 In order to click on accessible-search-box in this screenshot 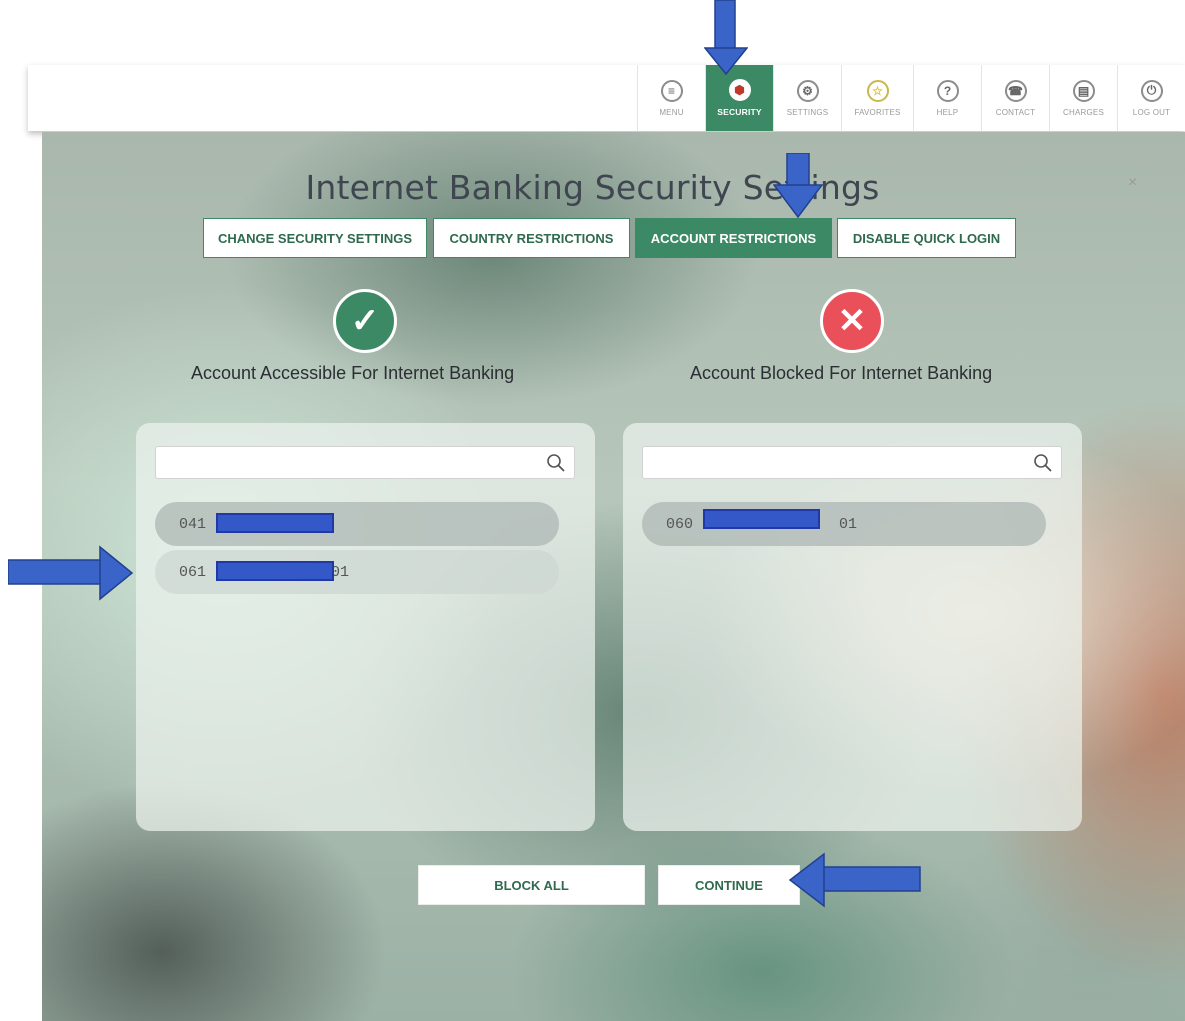, I will do `click(365, 462)`.